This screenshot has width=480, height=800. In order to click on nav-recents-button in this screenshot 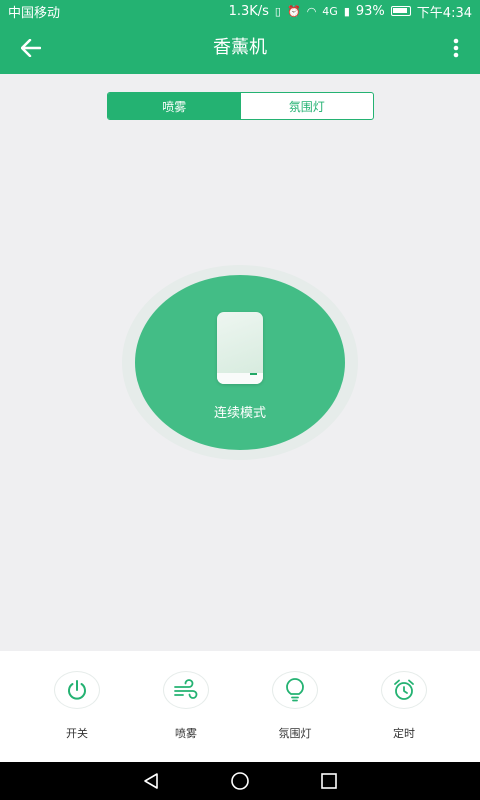, I will do `click(329, 781)`.